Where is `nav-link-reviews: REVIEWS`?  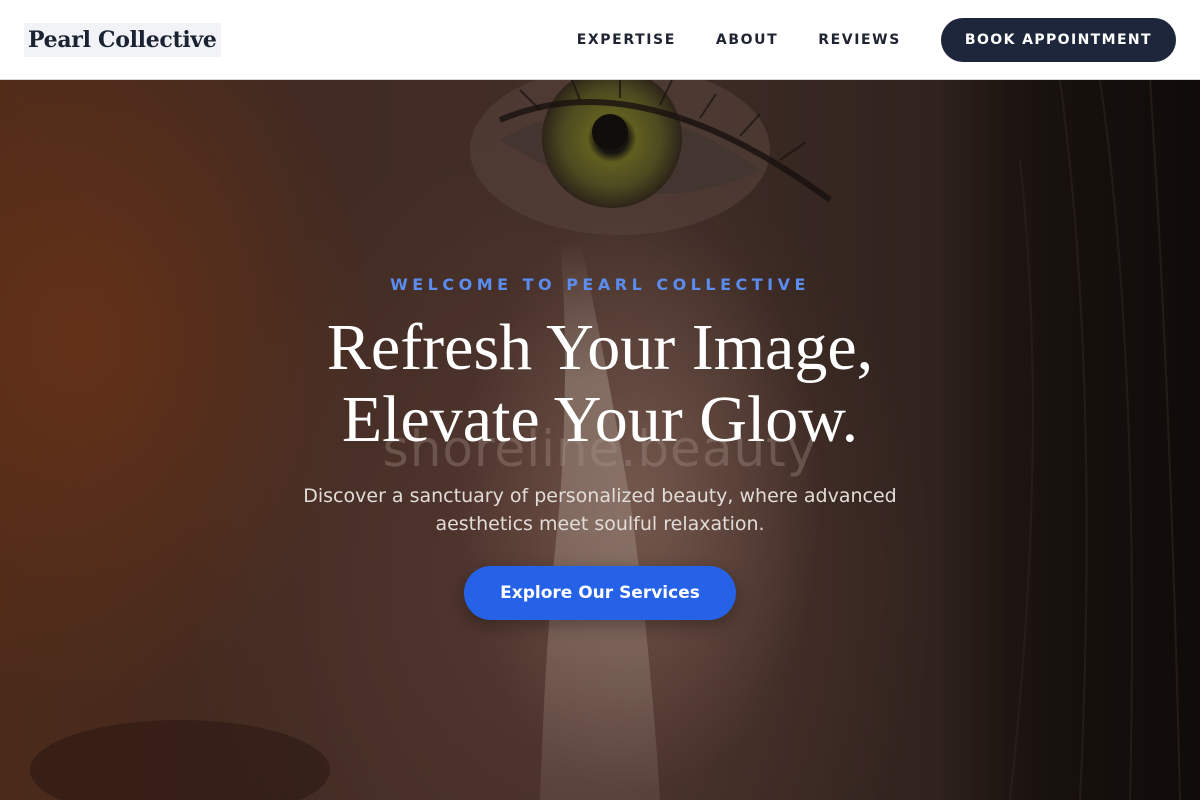
nav-link-reviews: REVIEWS is located at coordinates (859, 40).